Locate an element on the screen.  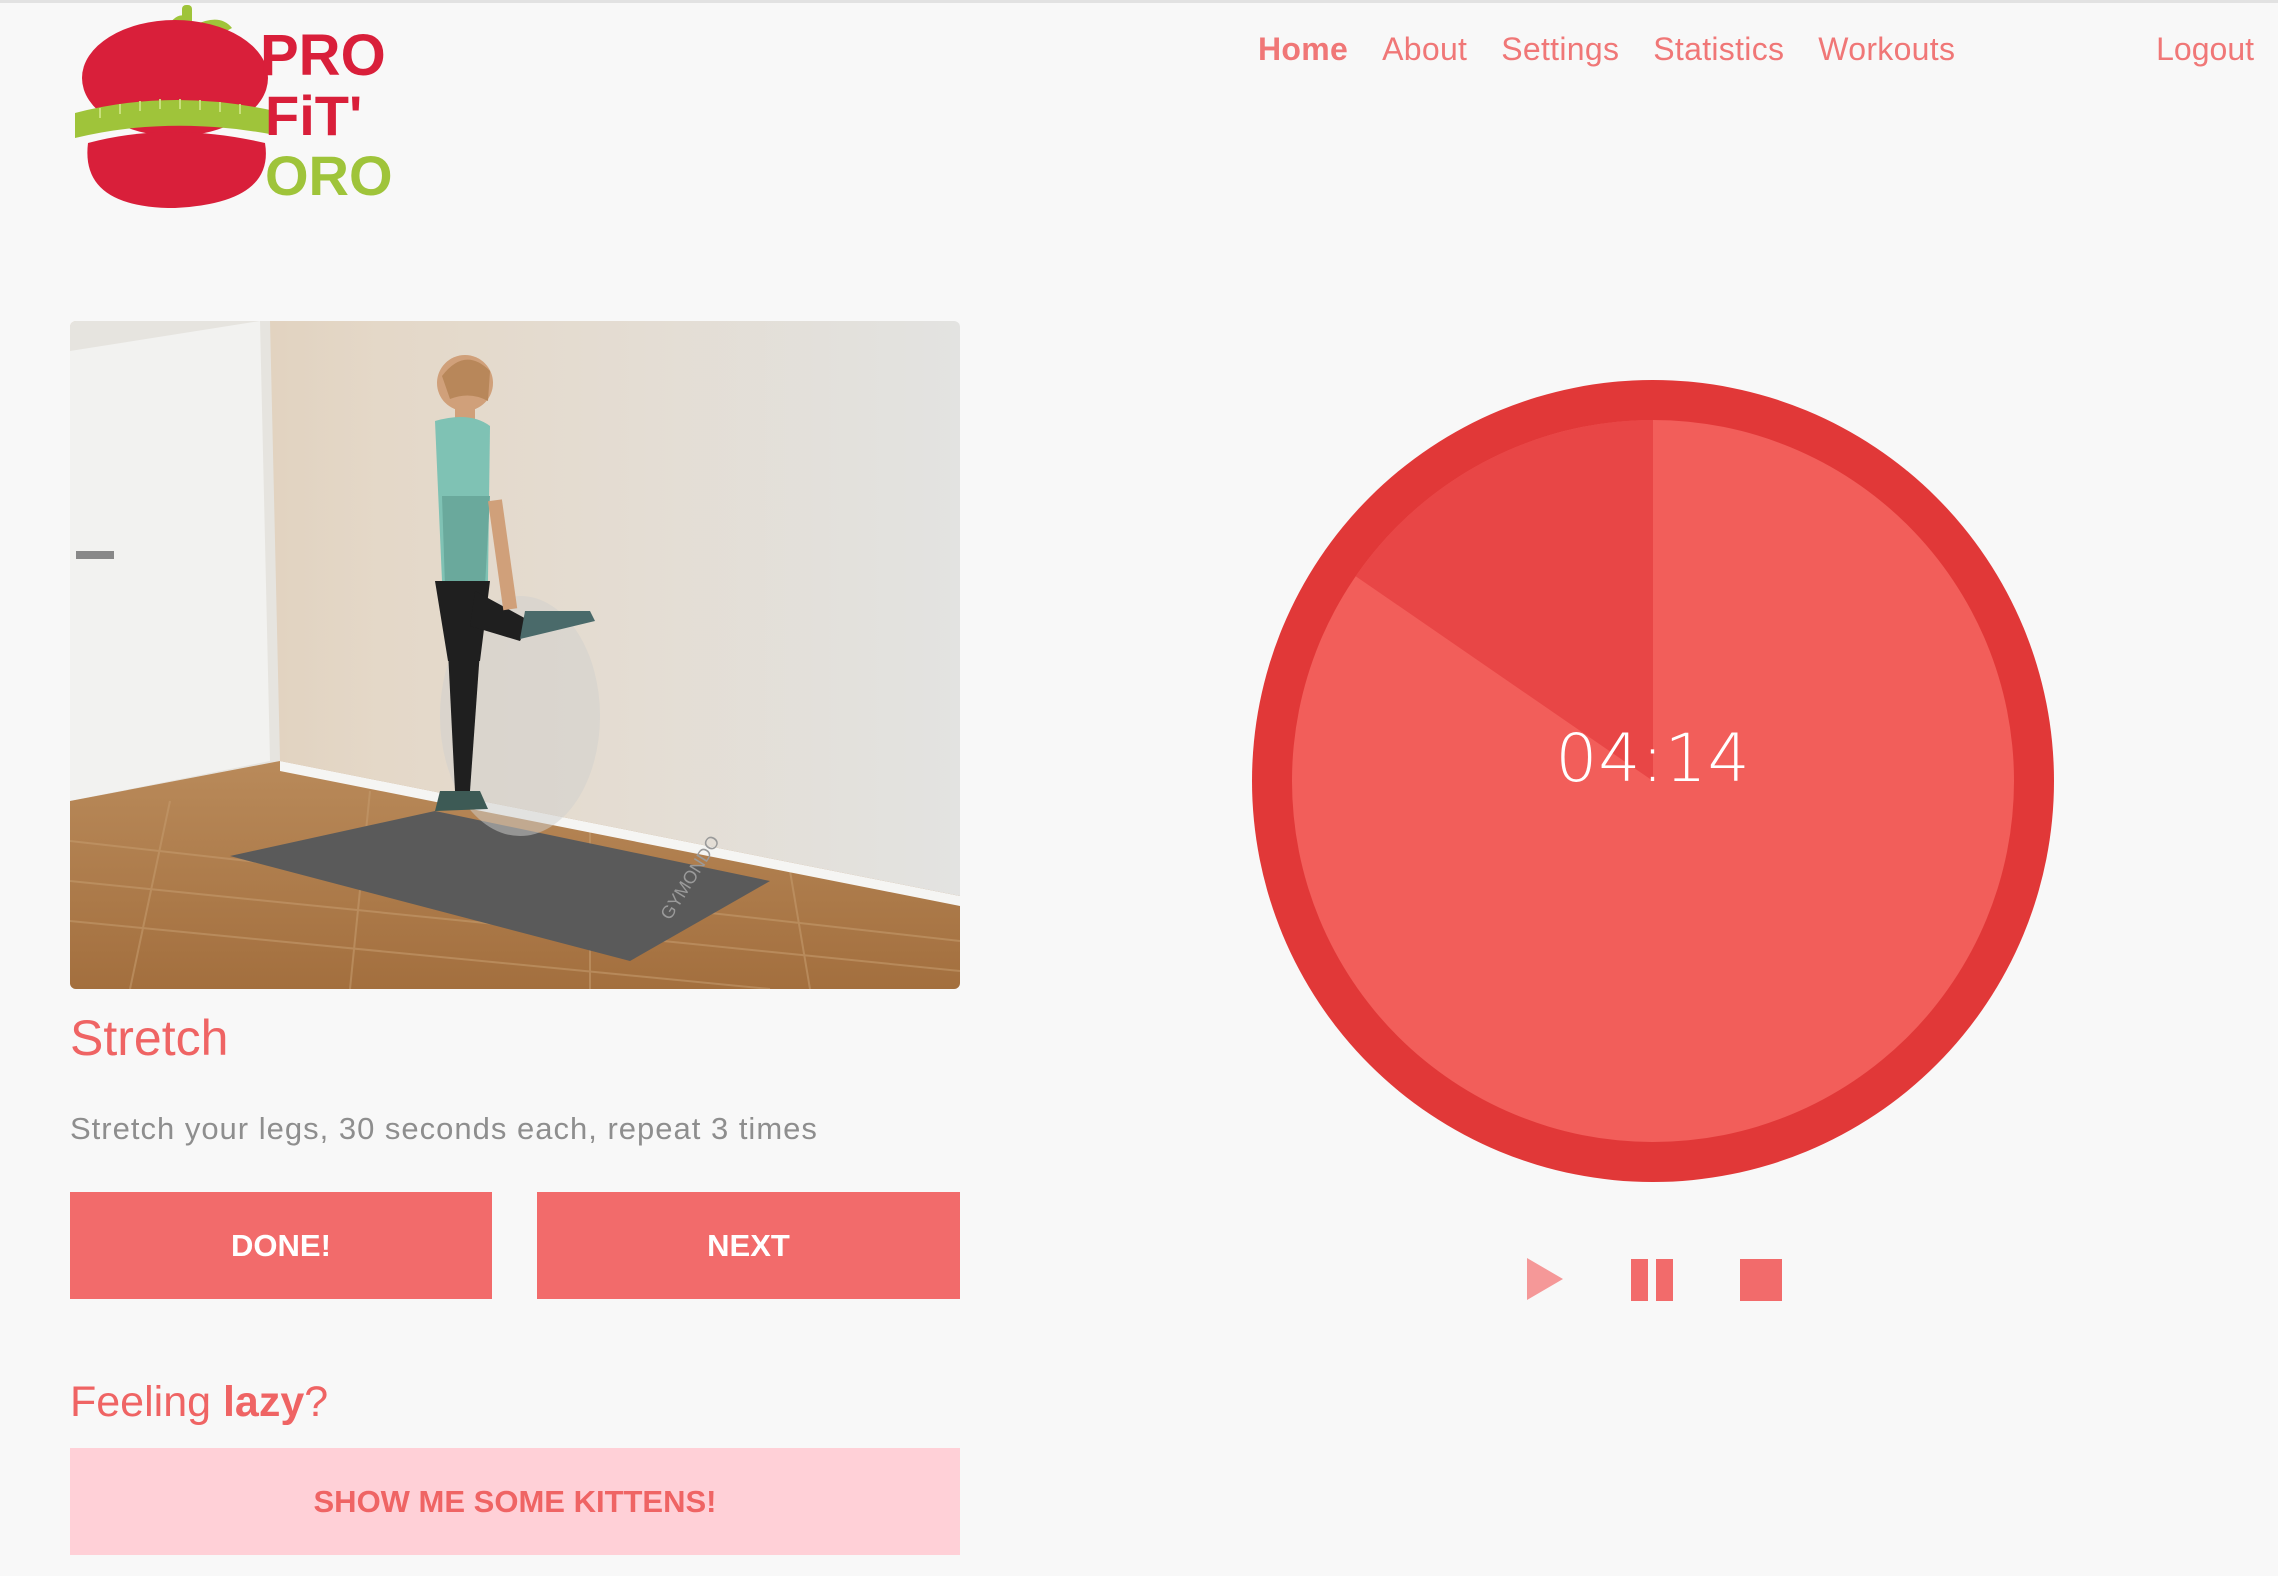
lazy-prefix: Feeling is located at coordinates (146, 1402).